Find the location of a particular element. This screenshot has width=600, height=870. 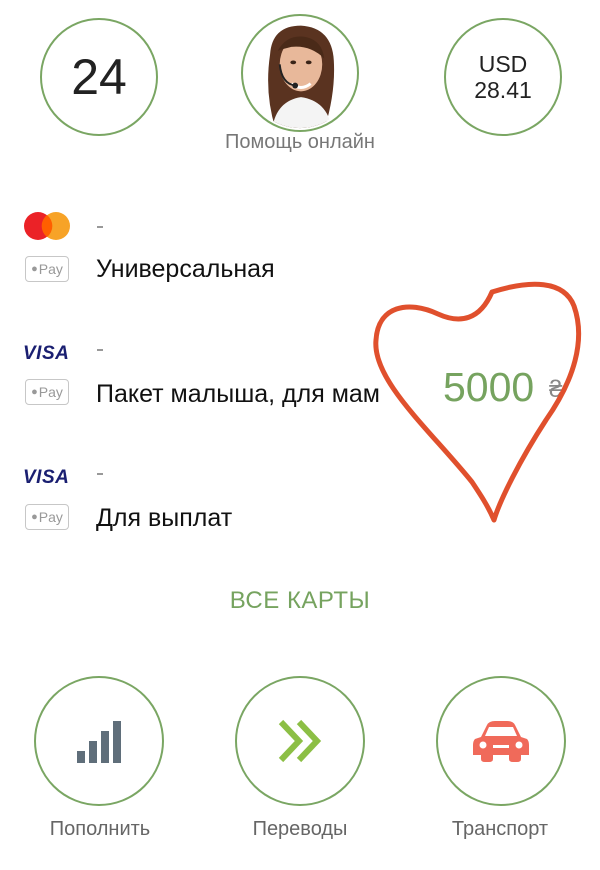

card-name: Для выплат is located at coordinates (164, 518).